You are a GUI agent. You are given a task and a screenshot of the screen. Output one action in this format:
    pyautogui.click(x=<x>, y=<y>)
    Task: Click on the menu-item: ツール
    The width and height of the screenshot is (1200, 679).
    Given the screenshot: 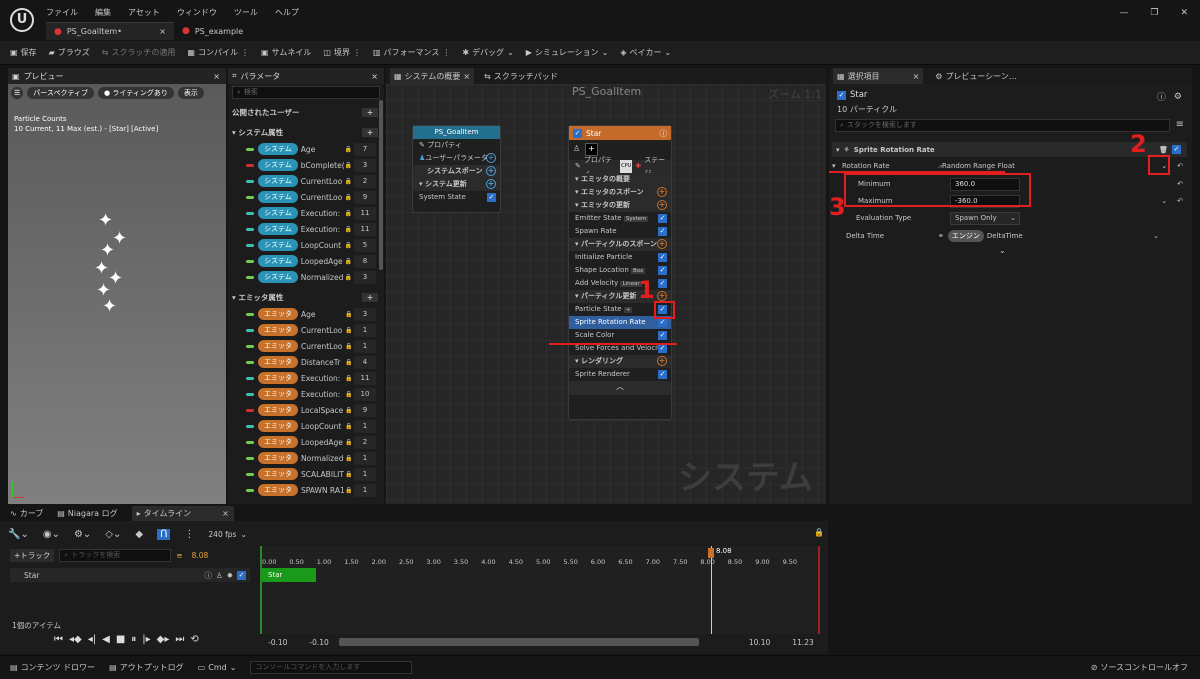 What is the action you would take?
    pyautogui.click(x=246, y=12)
    